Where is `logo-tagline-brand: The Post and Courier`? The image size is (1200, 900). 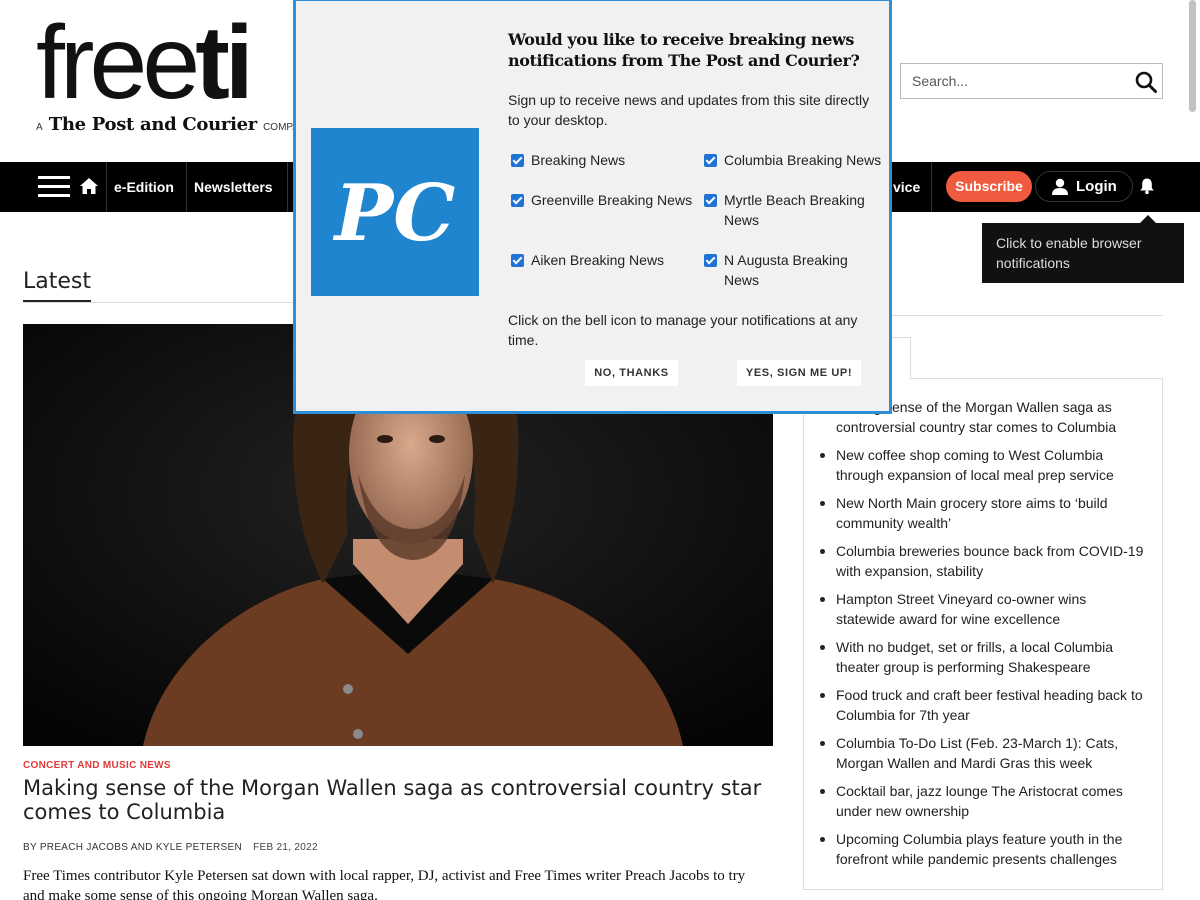 logo-tagline-brand: The Post and Courier is located at coordinates (153, 124).